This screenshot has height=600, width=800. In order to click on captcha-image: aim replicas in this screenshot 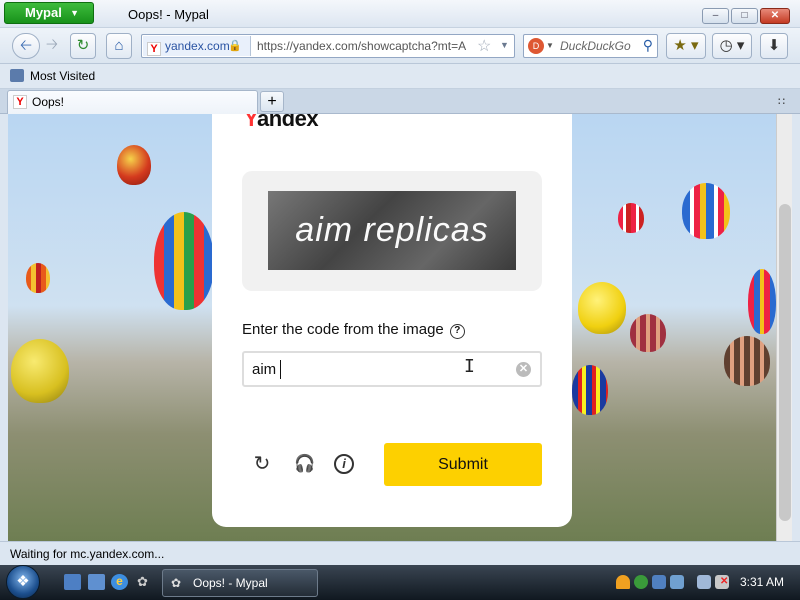, I will do `click(392, 230)`.